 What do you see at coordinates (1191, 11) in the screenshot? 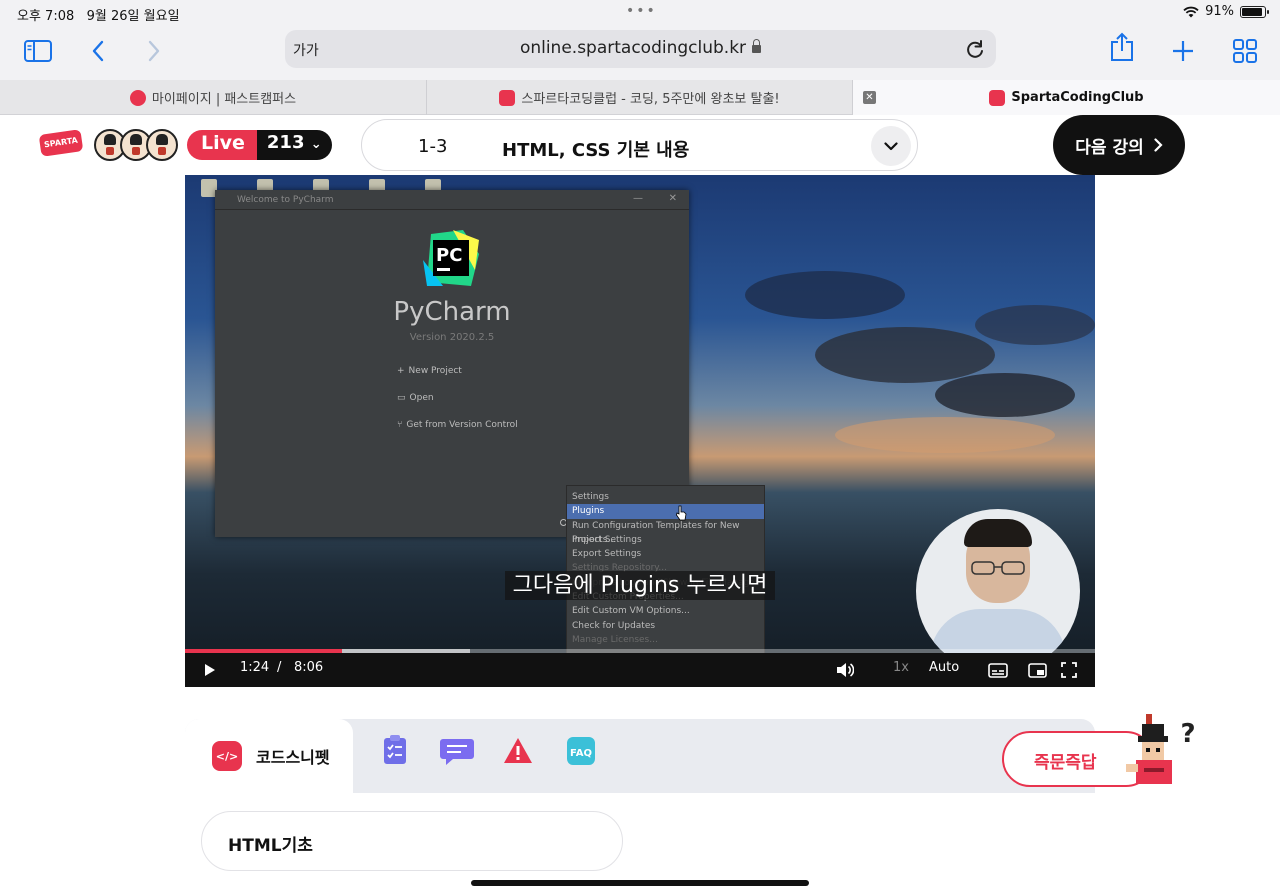
I see `wifi-icon` at bounding box center [1191, 11].